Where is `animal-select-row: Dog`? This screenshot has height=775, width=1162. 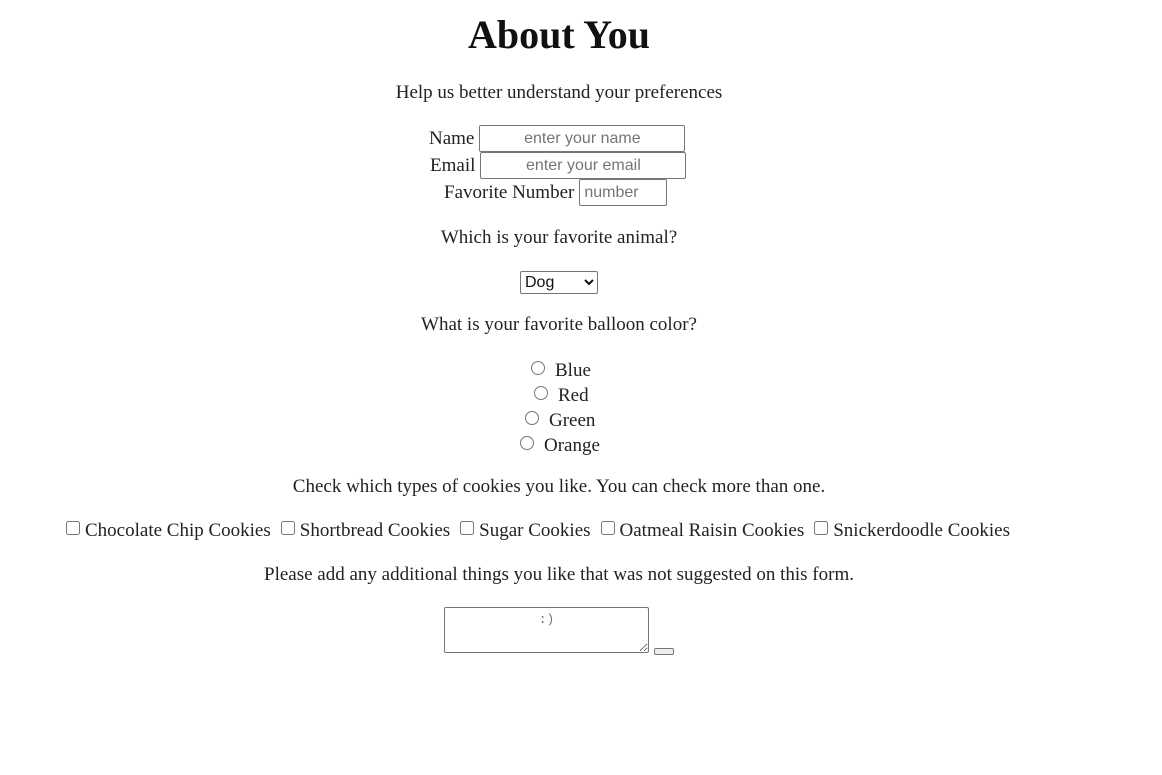 animal-select-row: Dog is located at coordinates (559, 282).